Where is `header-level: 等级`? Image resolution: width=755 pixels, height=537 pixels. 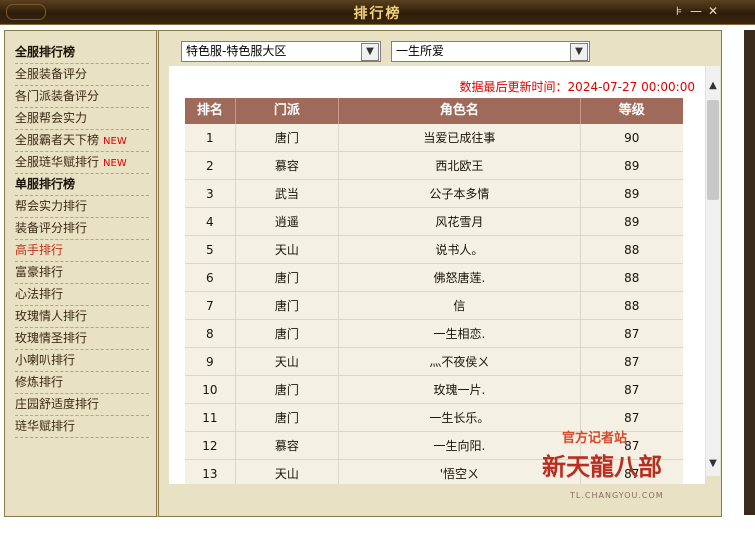
header-level: 等级 is located at coordinates (631, 110).